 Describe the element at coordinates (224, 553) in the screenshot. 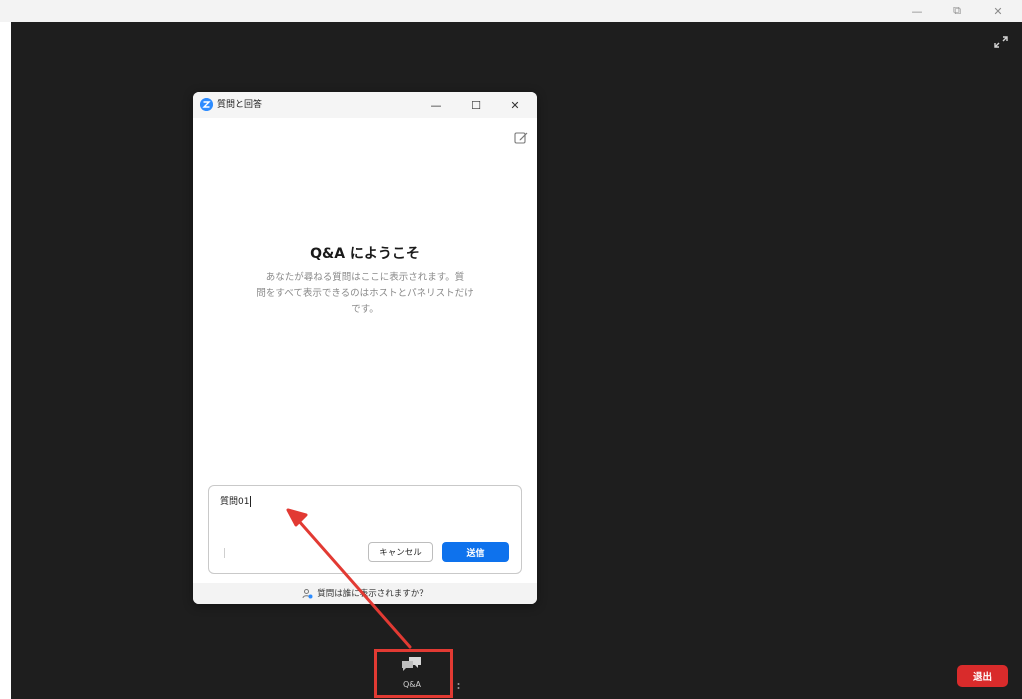

I see `compose-divider` at that location.